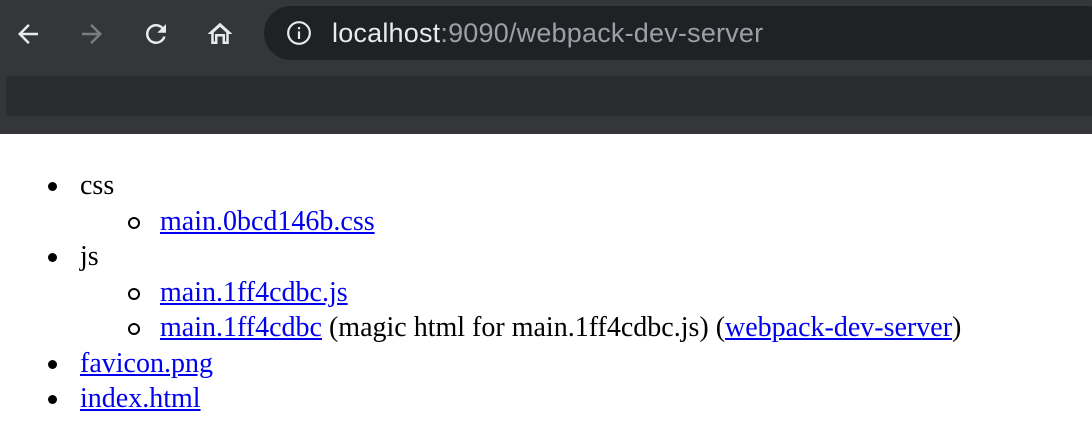 This screenshot has width=1092, height=436. Describe the element at coordinates (97, 185) in the screenshot. I see `folder-label-css: css` at that location.